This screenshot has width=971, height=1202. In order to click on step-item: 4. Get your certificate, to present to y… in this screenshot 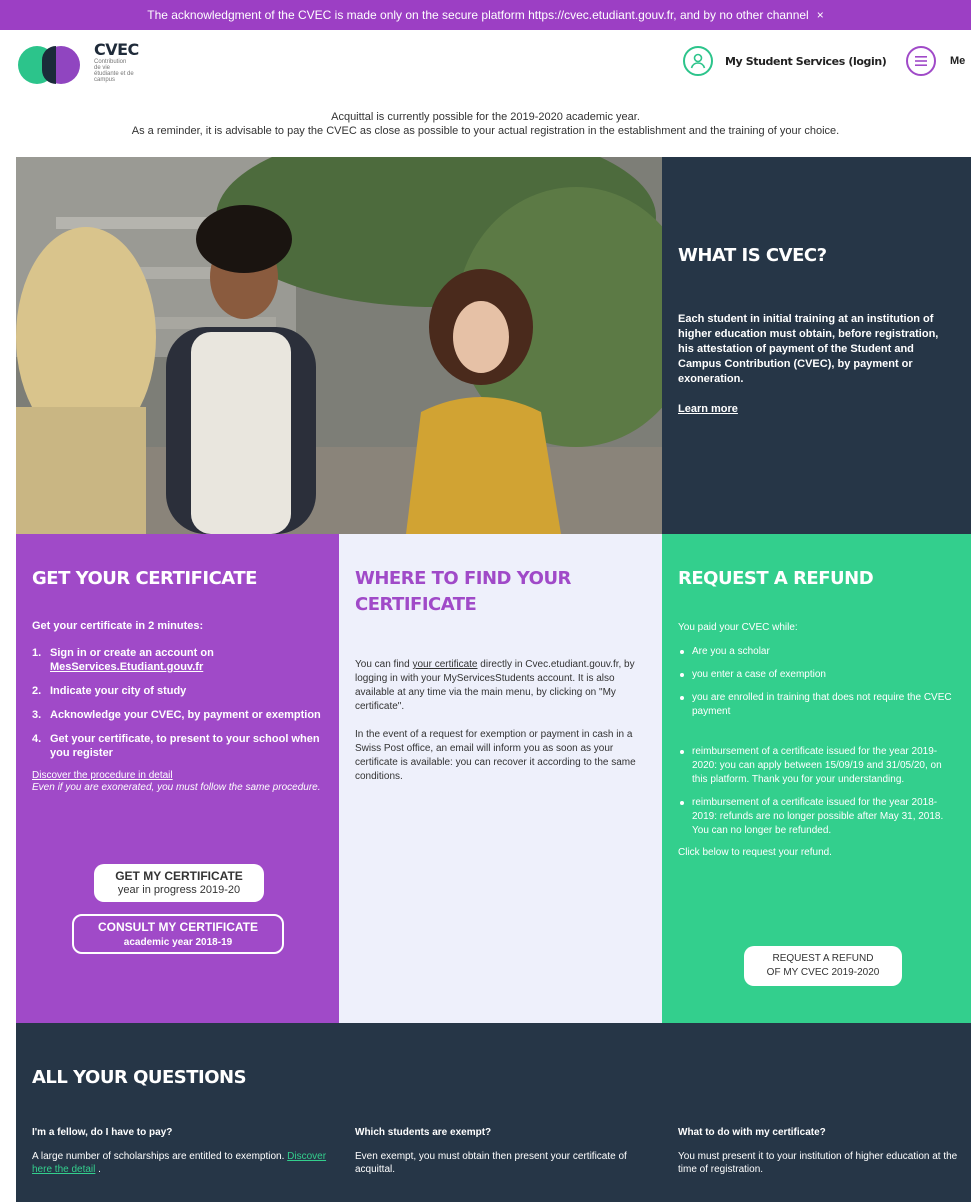, I will do `click(176, 746)`.